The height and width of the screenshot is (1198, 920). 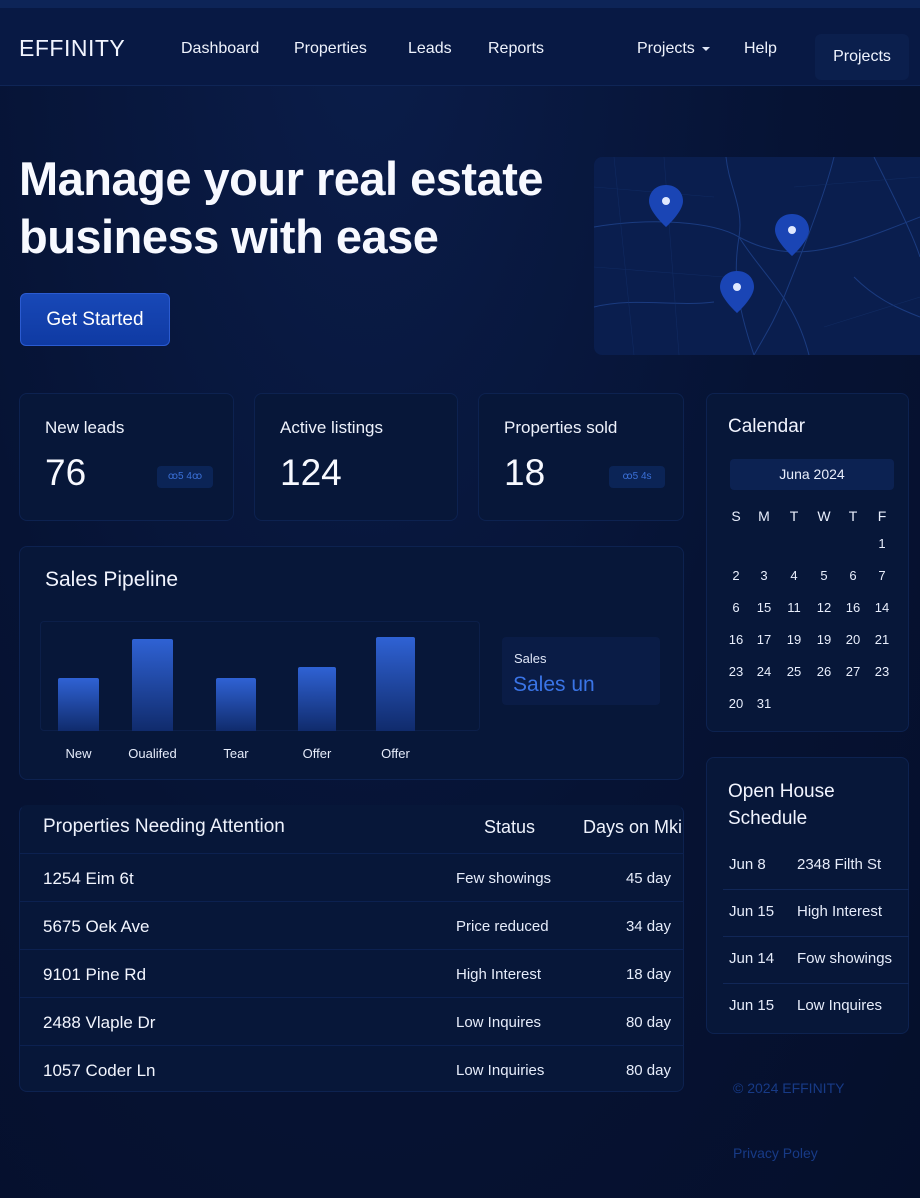 I want to click on calendar-day: 25, so click(x=794, y=671).